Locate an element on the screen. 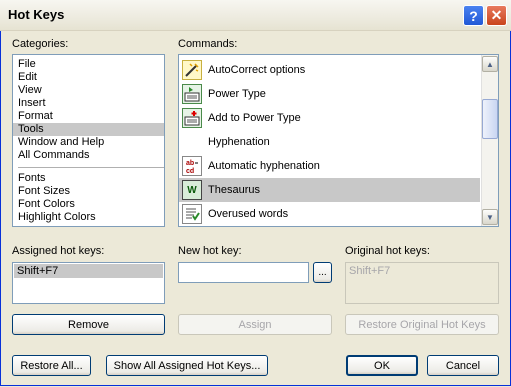  chevron-down-icon: ▼ is located at coordinates (490, 217).